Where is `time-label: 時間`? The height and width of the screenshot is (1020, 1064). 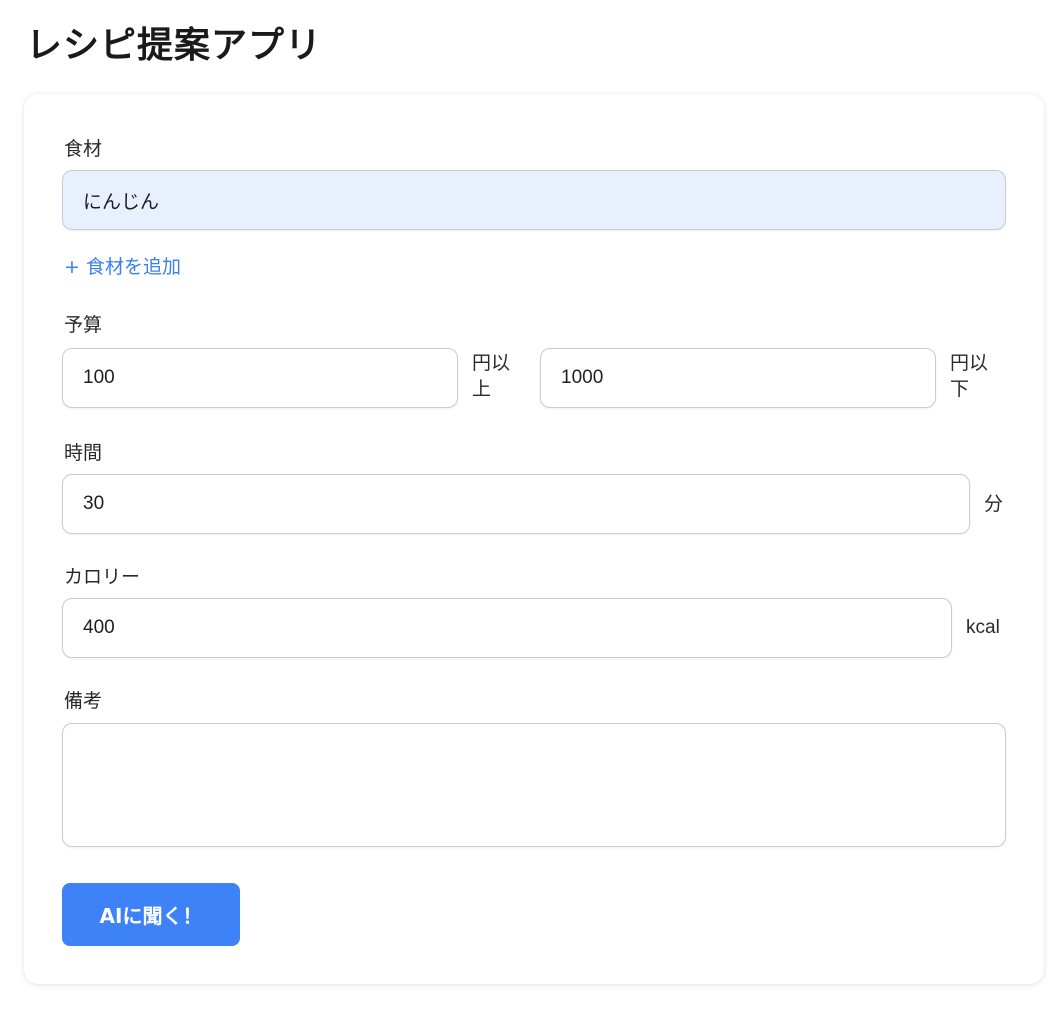 time-label: 時間 is located at coordinates (83, 453).